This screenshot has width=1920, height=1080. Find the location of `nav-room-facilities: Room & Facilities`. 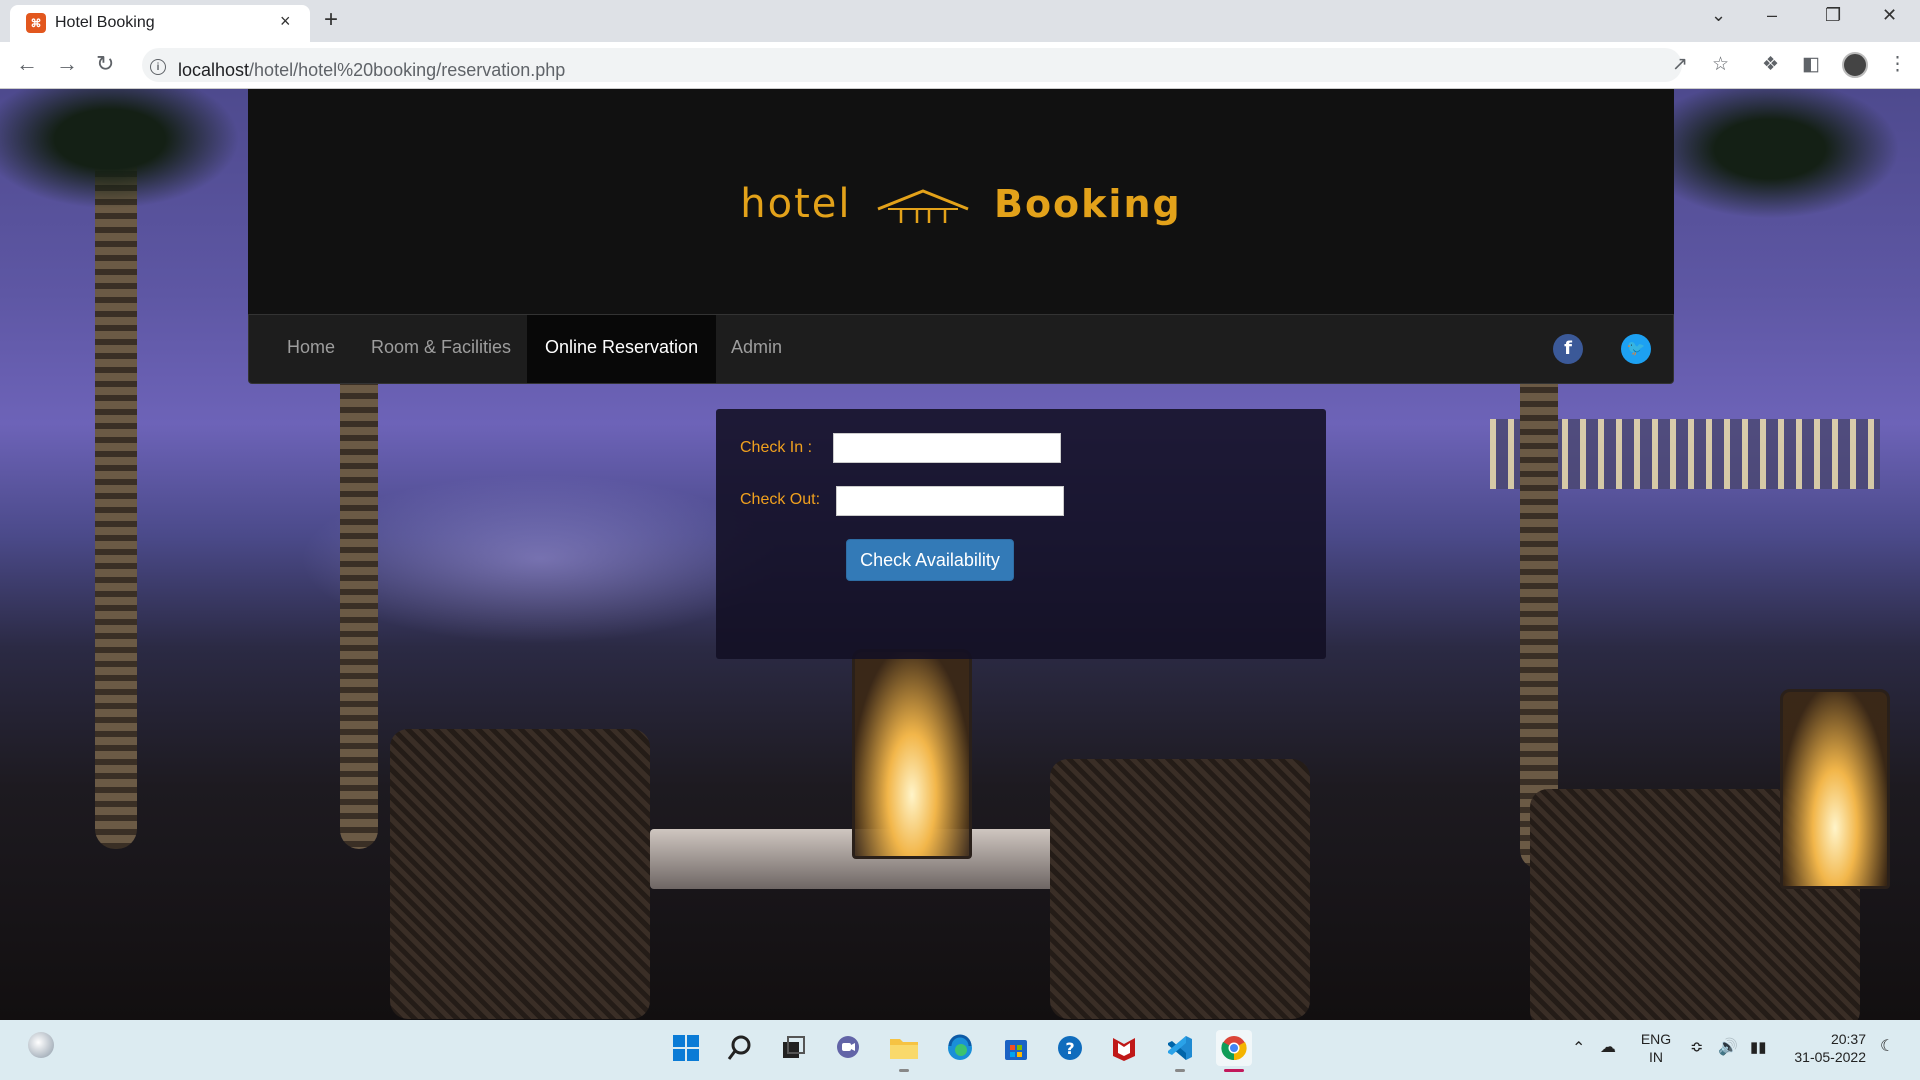

nav-room-facilities: Room & Facilities is located at coordinates (441, 349).